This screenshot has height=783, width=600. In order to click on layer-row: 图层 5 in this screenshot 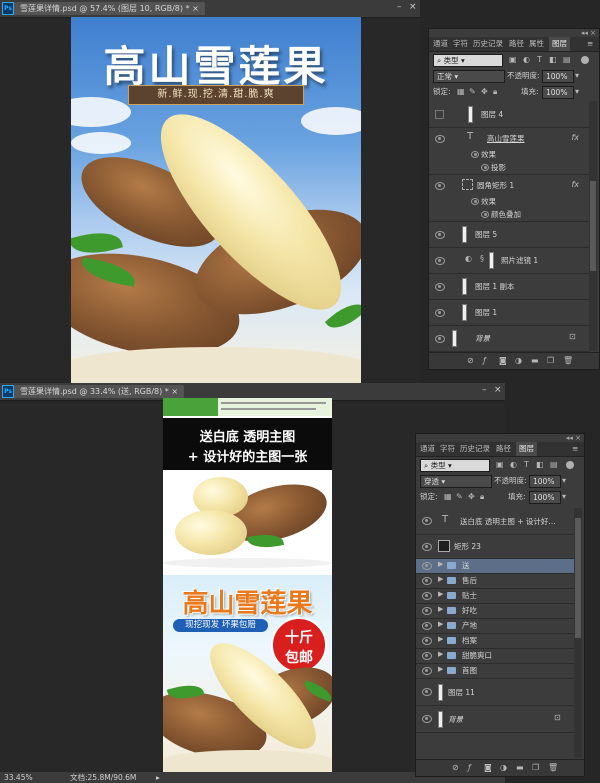, I will do `click(509, 235)`.